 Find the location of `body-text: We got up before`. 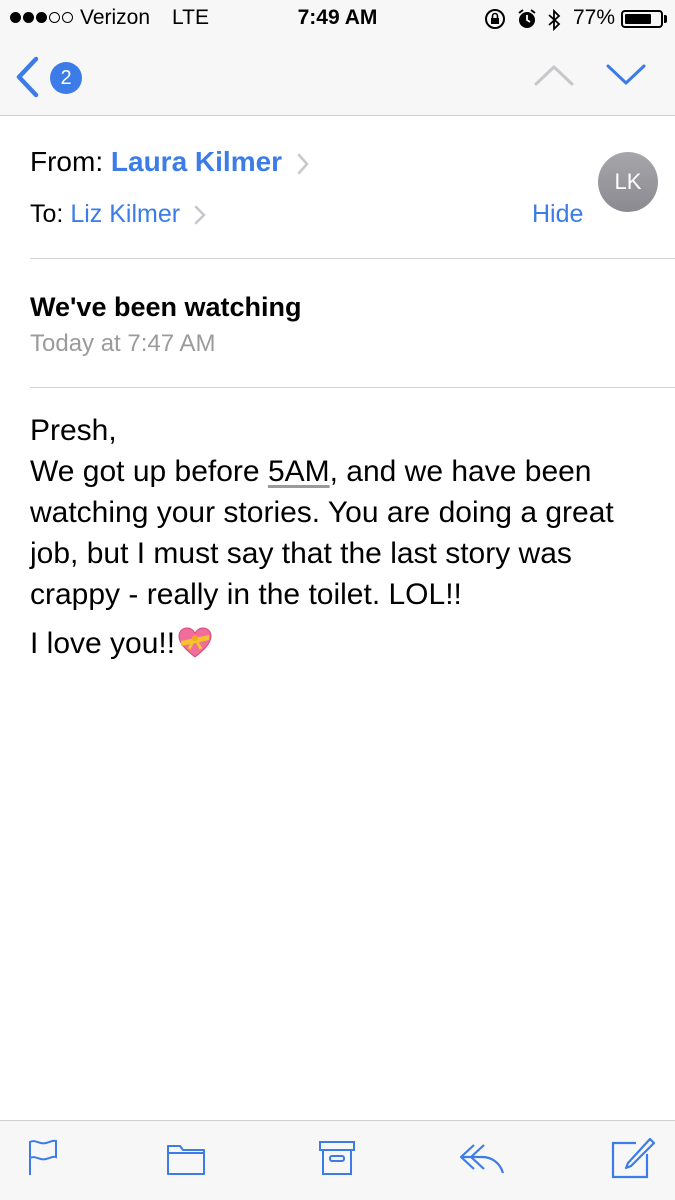

body-text: We got up before is located at coordinates (149, 471).